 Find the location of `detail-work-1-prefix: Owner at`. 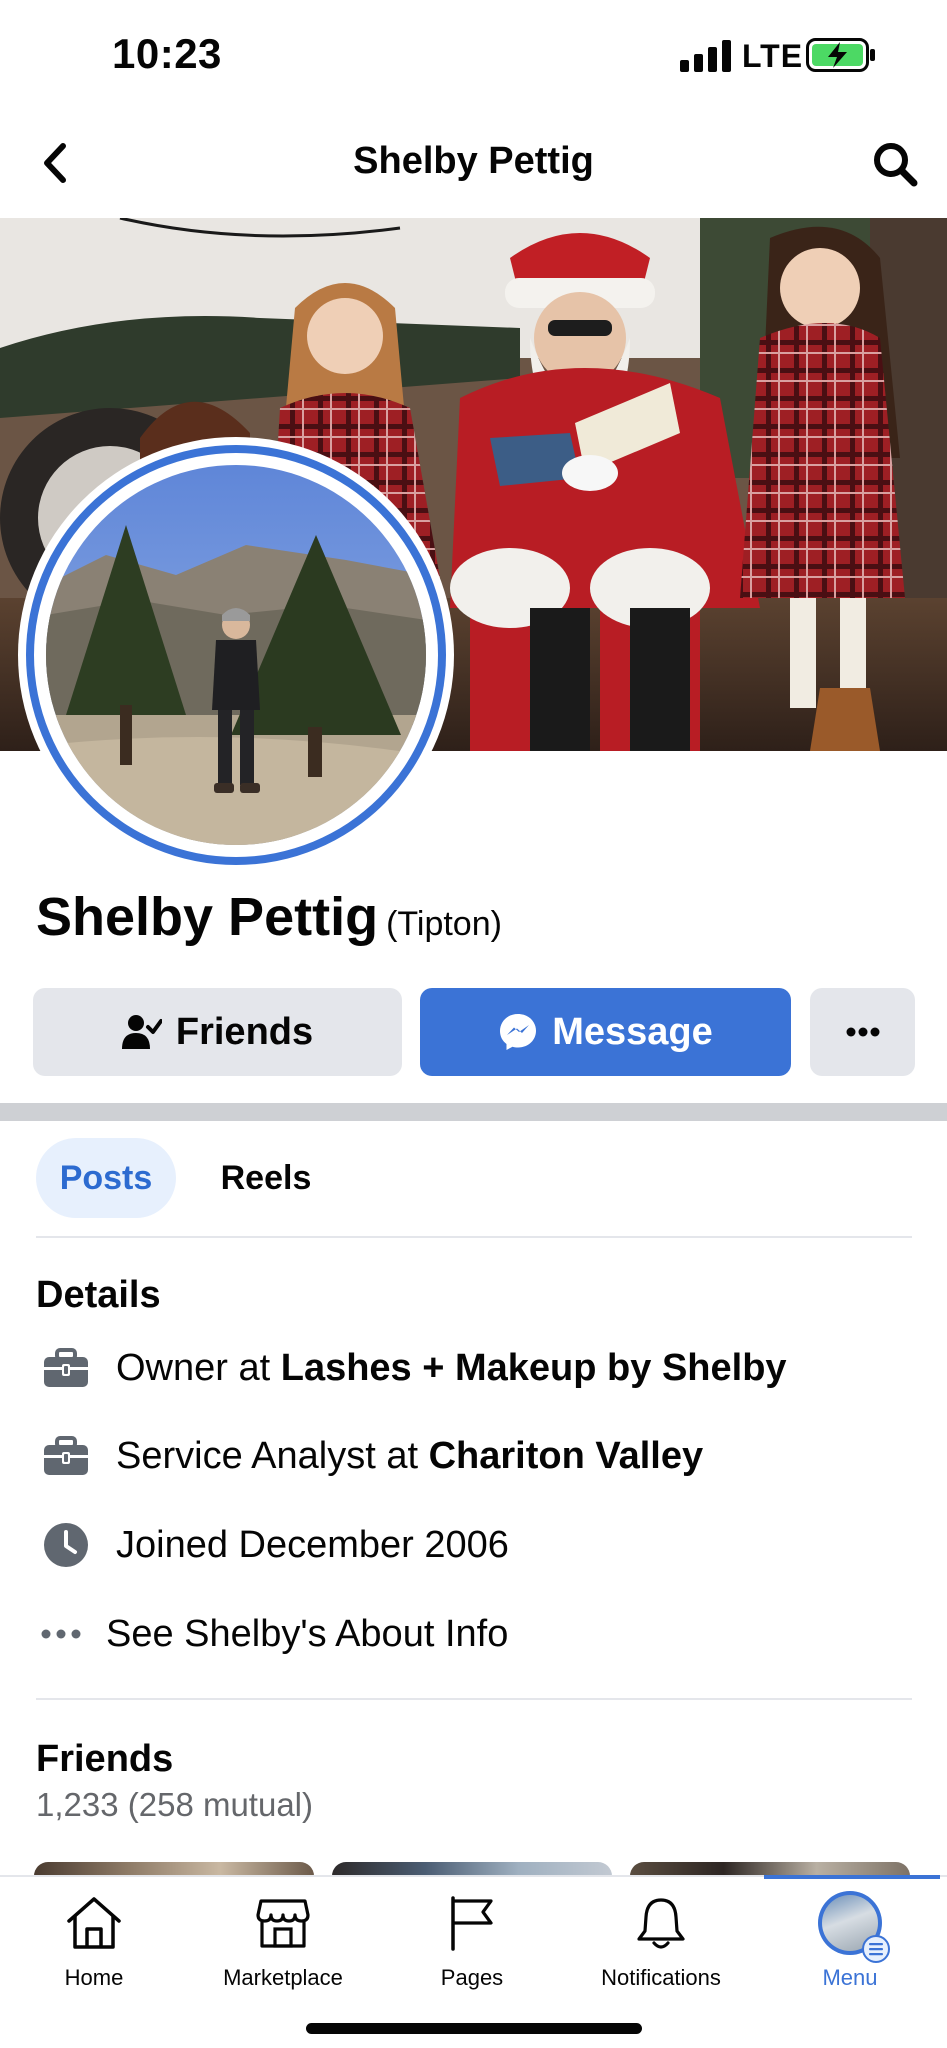

detail-work-1-prefix: Owner at is located at coordinates (198, 1367).